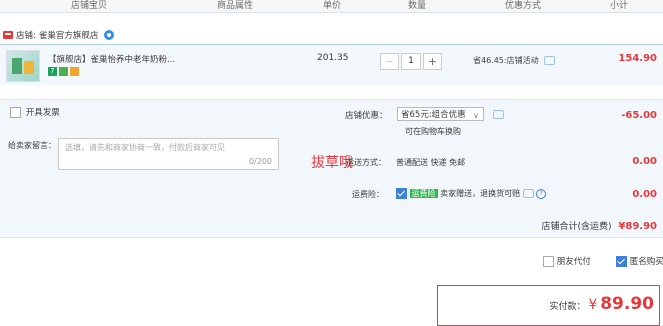  Describe the element at coordinates (644, 161) in the screenshot. I see `shipping-amount: 0.00` at that location.